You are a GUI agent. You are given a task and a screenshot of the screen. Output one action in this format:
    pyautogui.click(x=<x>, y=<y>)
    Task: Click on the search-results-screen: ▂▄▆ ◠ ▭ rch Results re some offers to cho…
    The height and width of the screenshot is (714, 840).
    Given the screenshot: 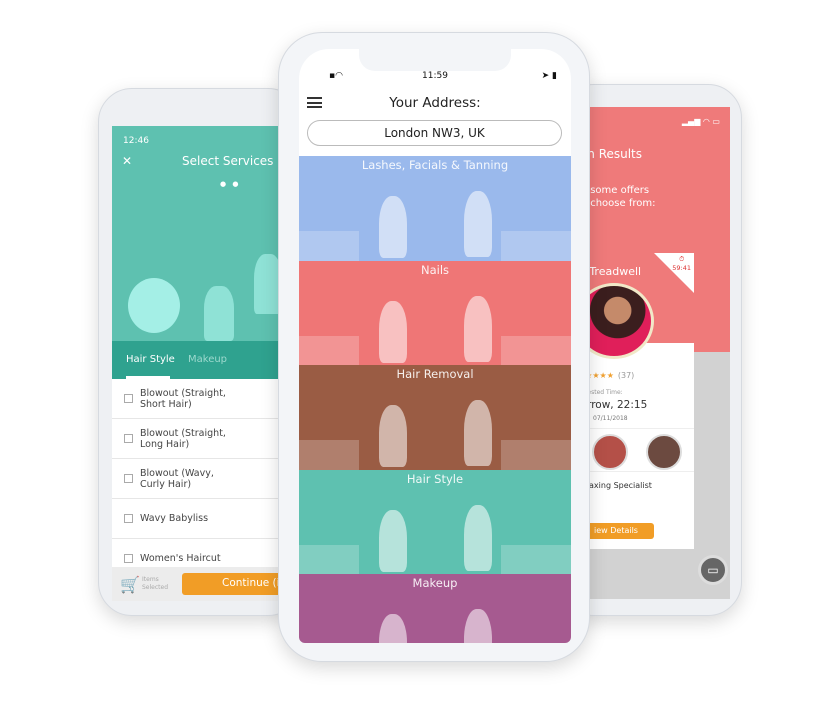 What is the action you would take?
    pyautogui.click(x=652, y=353)
    